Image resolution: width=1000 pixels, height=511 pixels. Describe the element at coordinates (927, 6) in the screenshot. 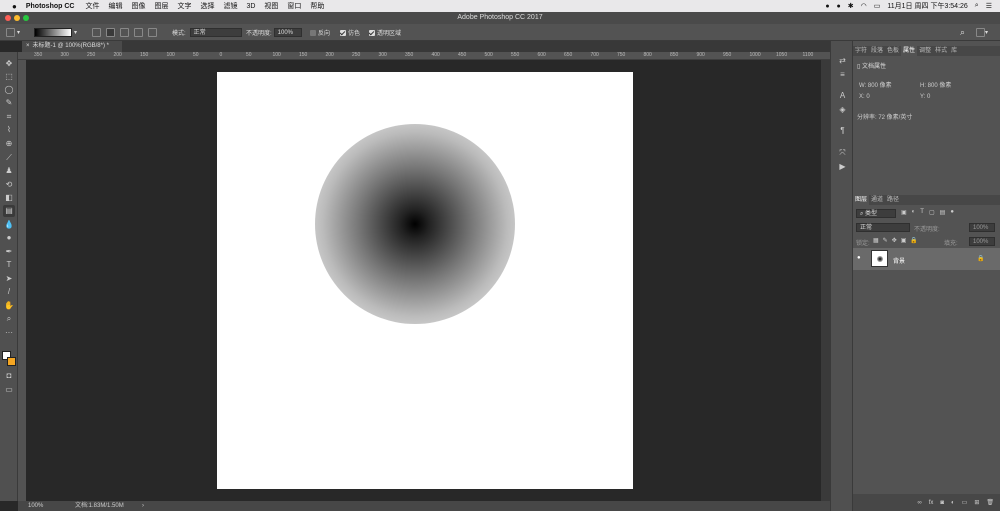

I see `clock-text: 11月1日 周四 下午3:54:26` at that location.